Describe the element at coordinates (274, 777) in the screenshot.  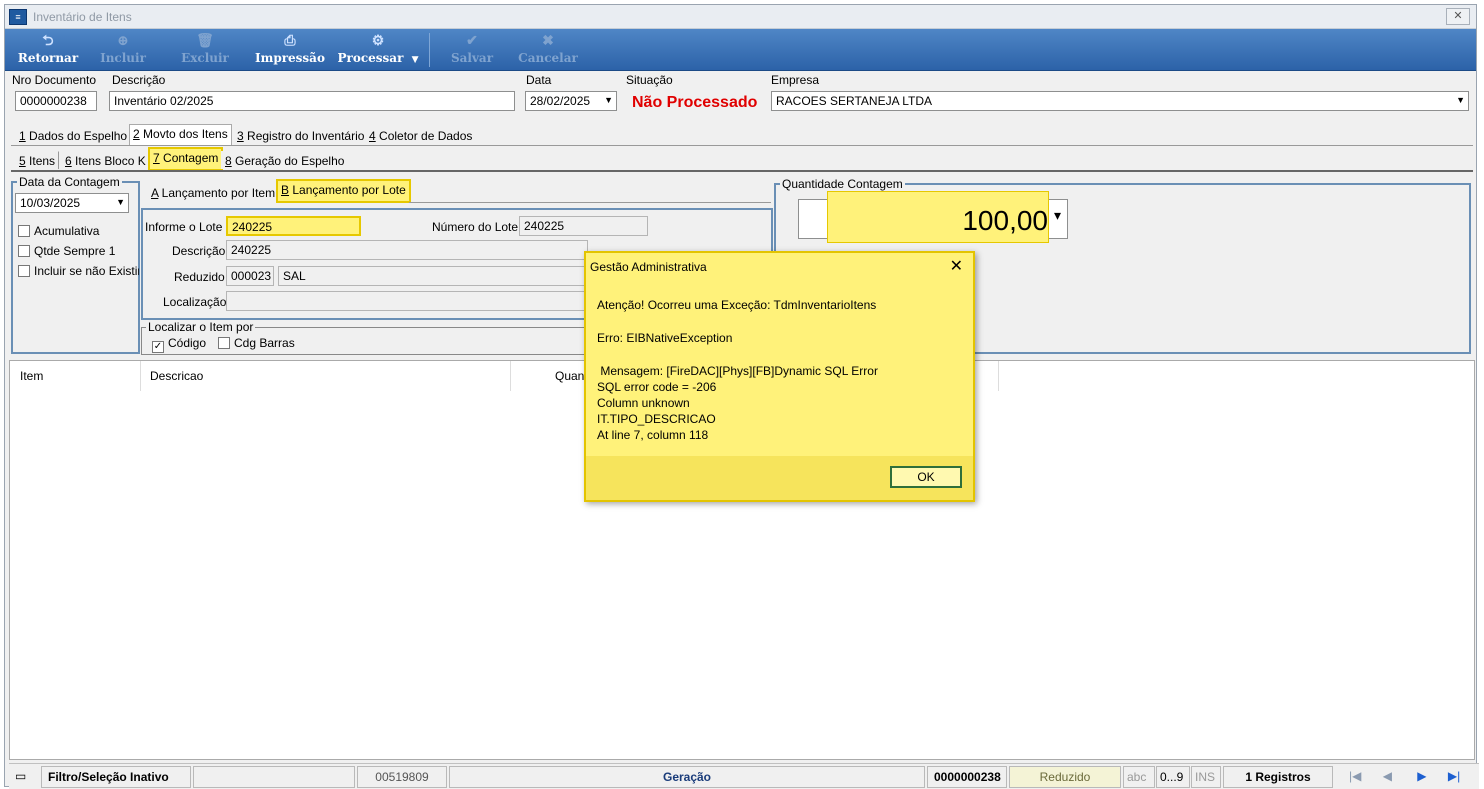
I see `status-empty` at that location.